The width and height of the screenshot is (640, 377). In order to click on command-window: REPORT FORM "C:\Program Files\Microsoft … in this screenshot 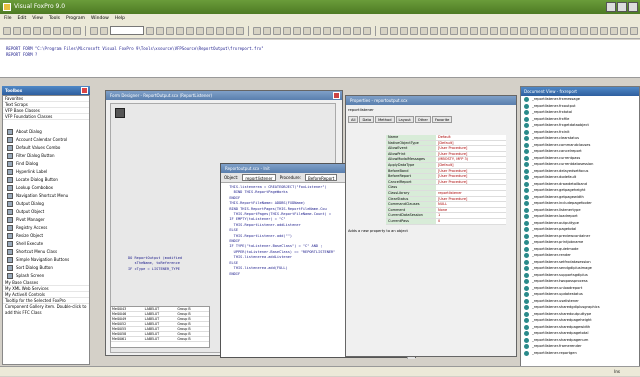, I will do `click(320, 59)`.